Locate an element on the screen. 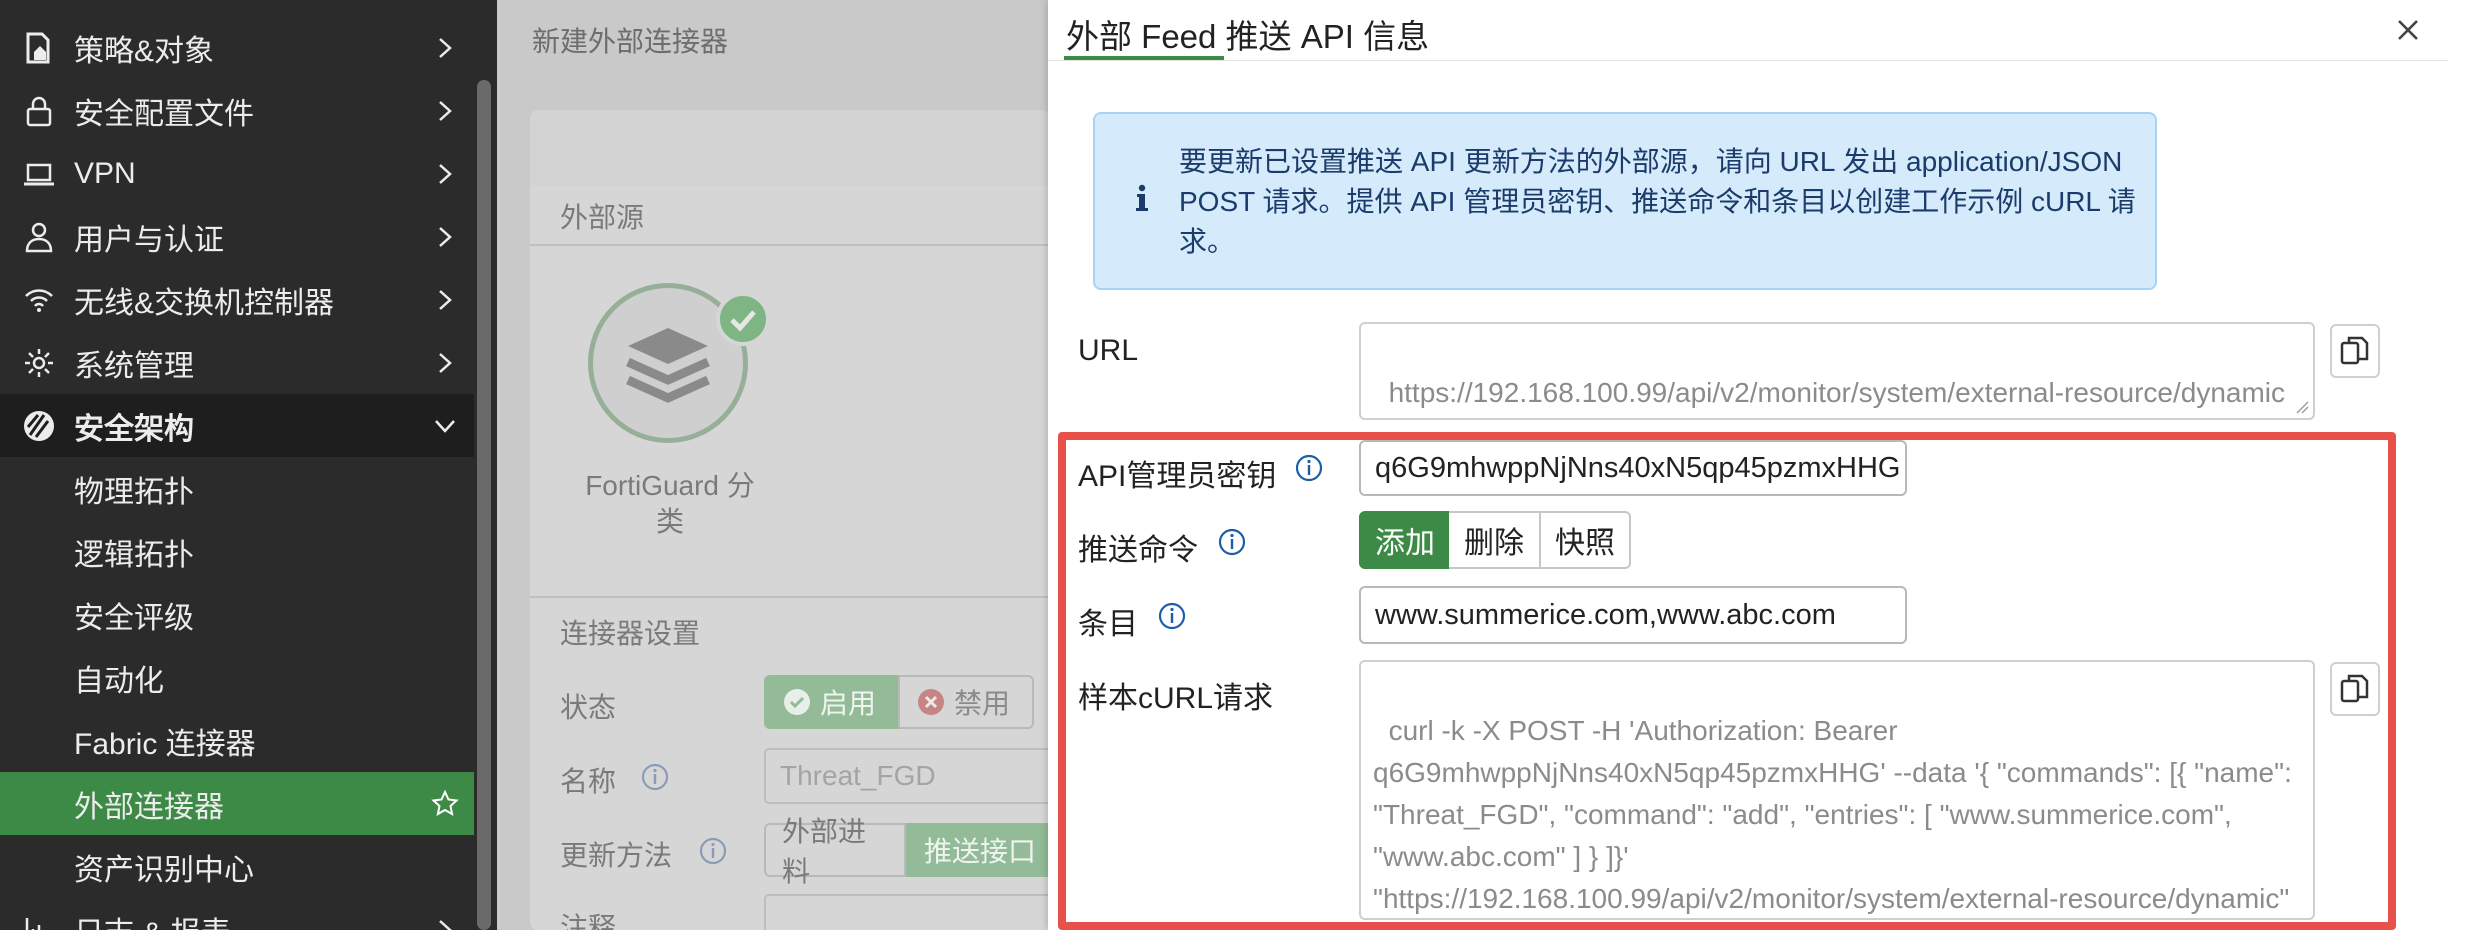 This screenshot has height=952, width=2466. sidebar-item-label: 策略&对象 is located at coordinates (144, 51).